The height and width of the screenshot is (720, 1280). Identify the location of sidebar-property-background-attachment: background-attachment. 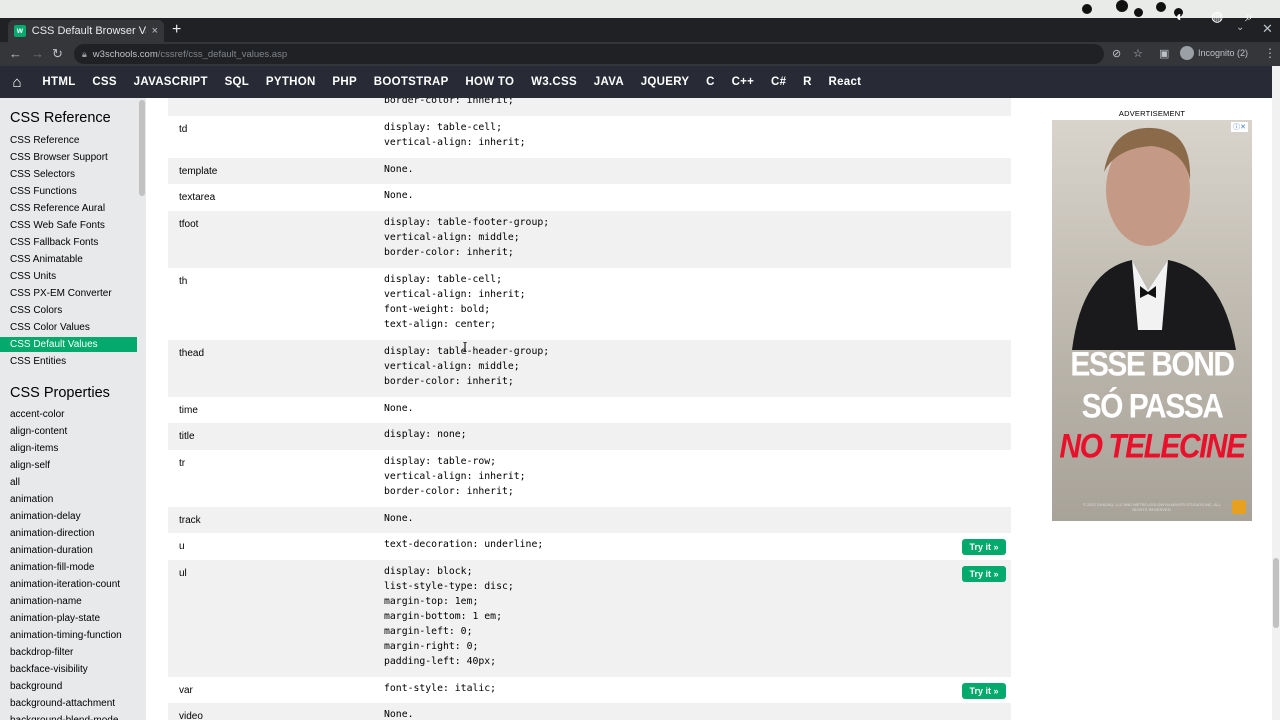
(68, 703).